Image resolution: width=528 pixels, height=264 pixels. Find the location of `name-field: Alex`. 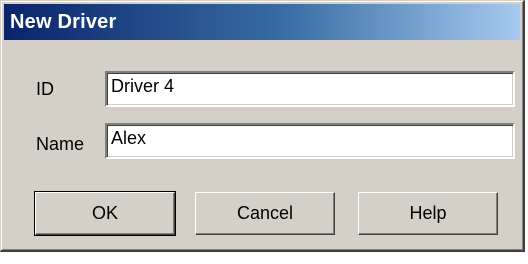

name-field: Alex is located at coordinates (310, 141).